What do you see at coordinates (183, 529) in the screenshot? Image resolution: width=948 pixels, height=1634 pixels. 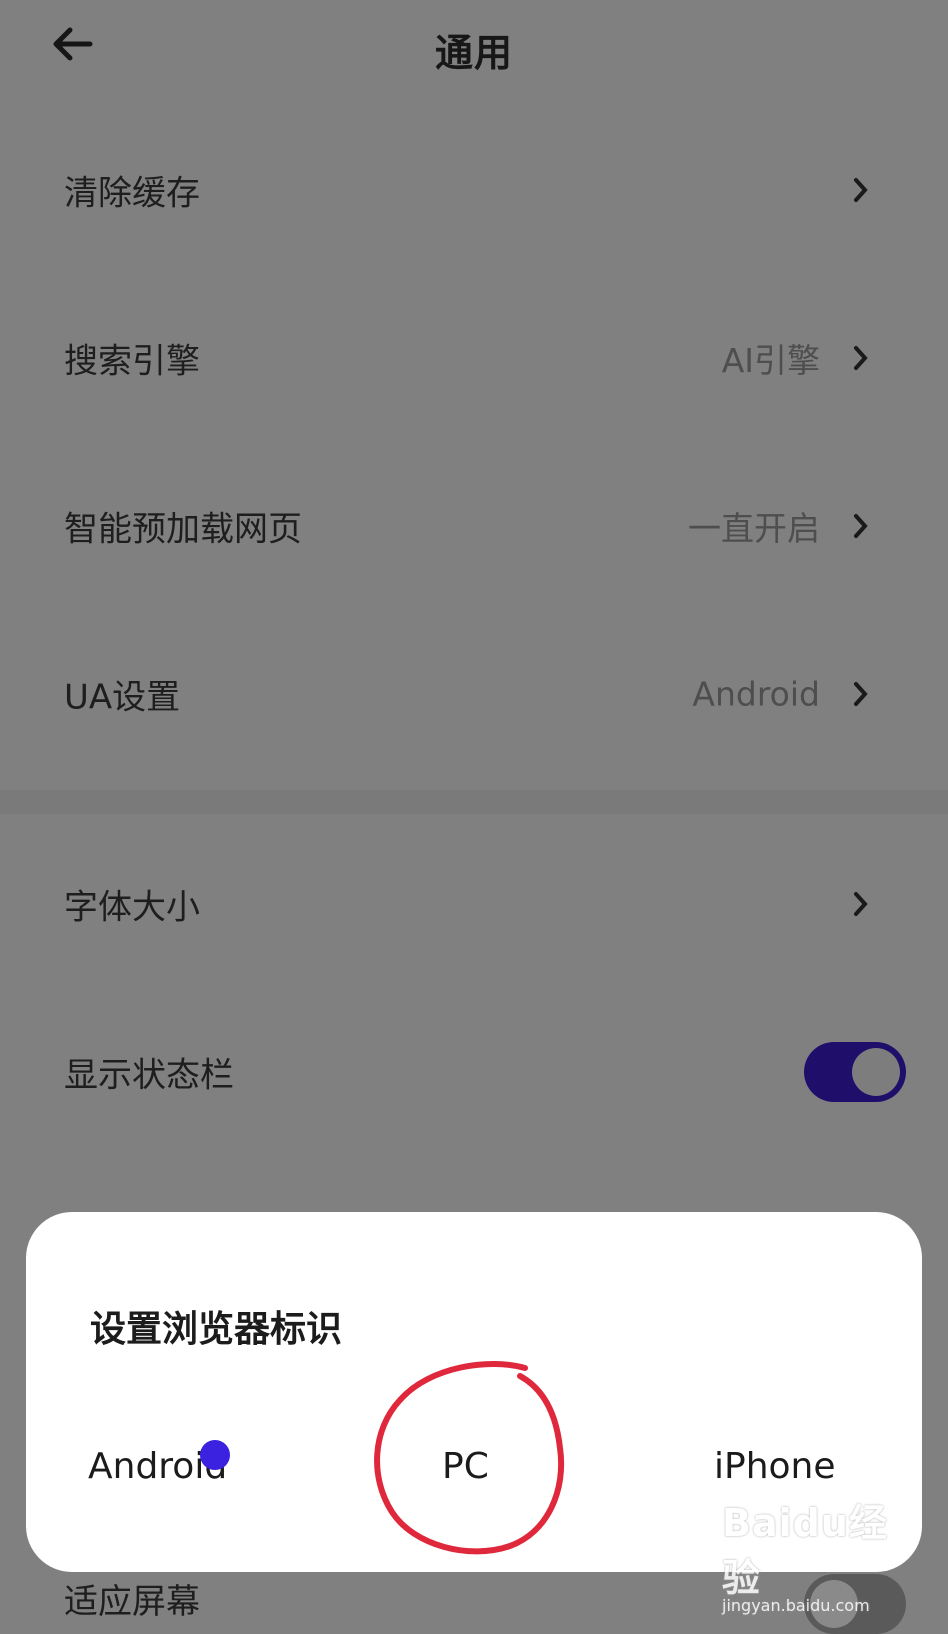 I see `setting-label: 智能预加载网页` at bounding box center [183, 529].